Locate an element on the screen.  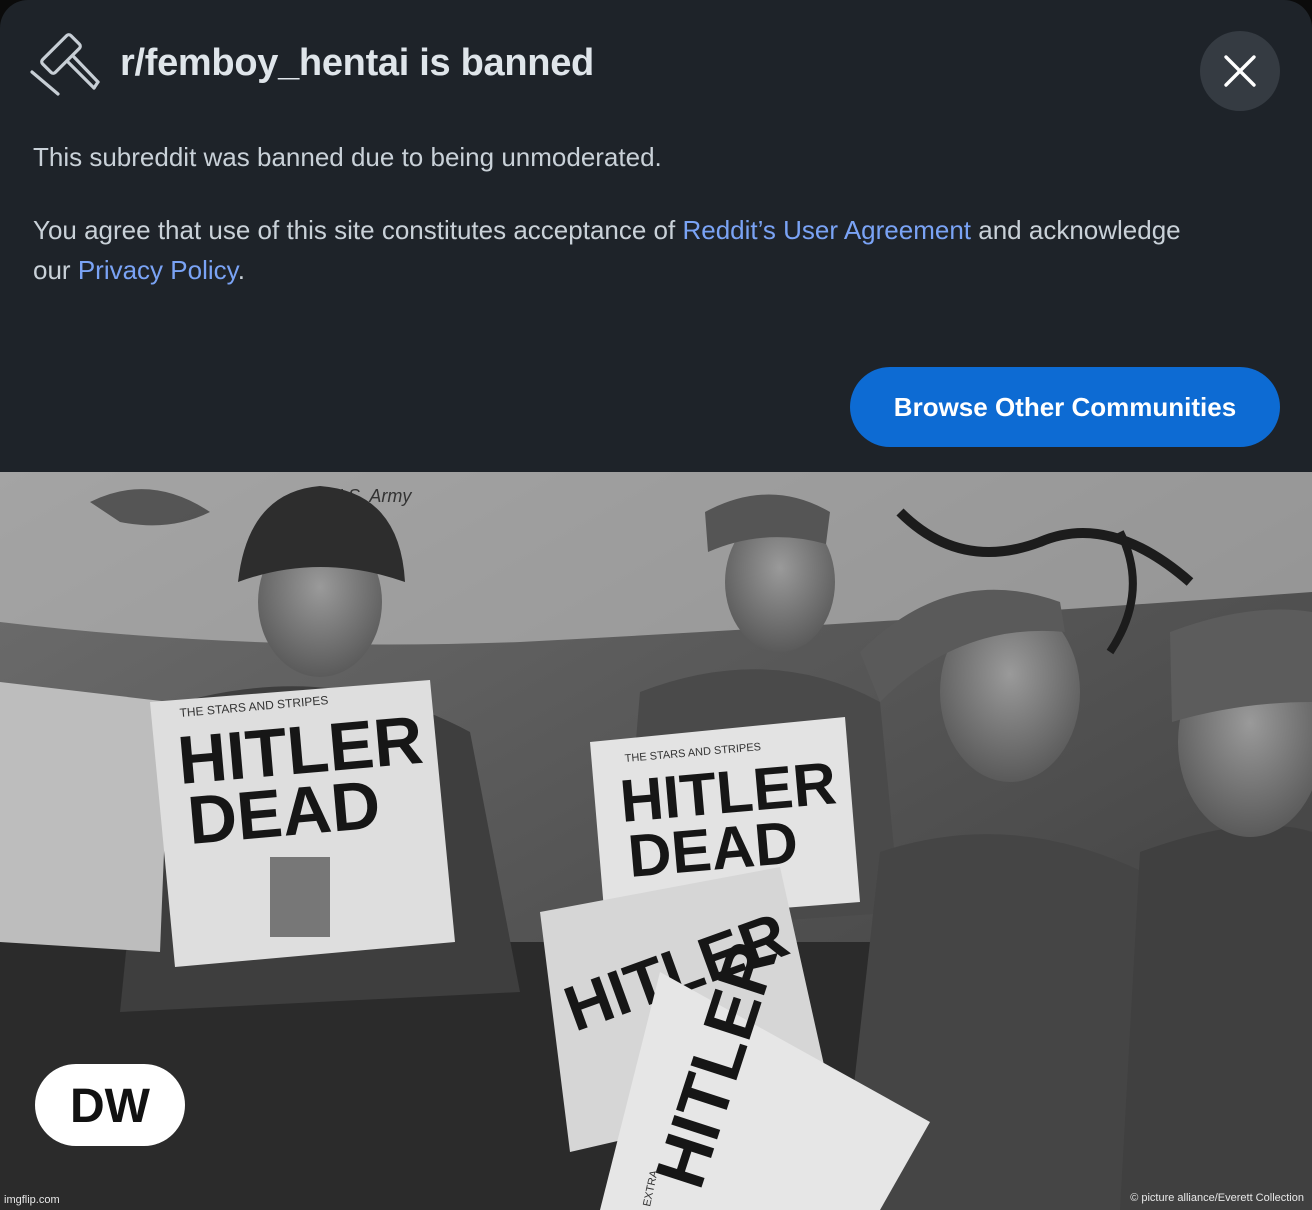
dw-logo-text: DW is located at coordinates (110, 1106).